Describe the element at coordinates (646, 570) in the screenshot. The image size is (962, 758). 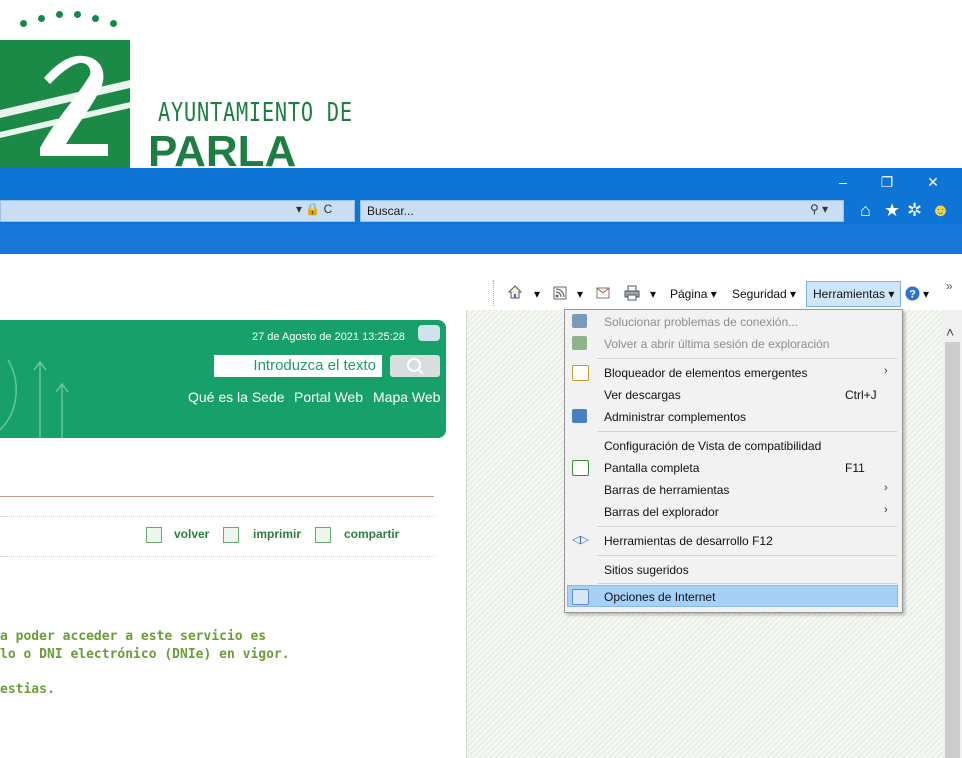
I see `menu-item-sitios-sugeridos: Sitios sugeridos` at that location.